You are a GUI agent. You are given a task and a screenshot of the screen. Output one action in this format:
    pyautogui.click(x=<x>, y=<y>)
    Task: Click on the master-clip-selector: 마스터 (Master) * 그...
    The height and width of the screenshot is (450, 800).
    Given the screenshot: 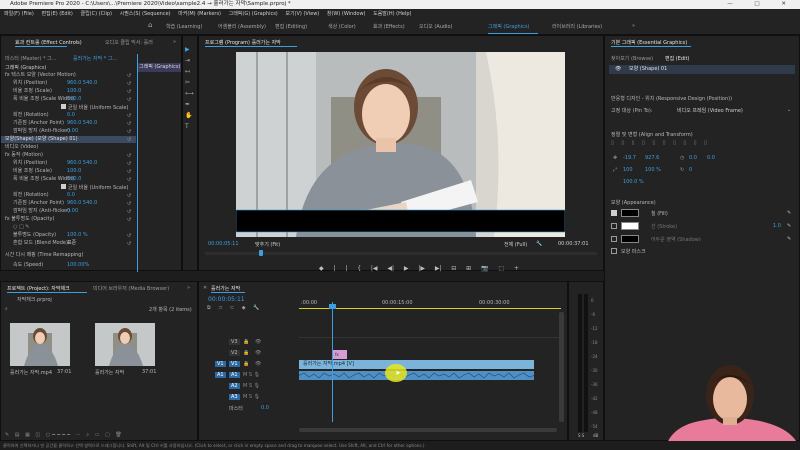 What is the action you would take?
    pyautogui.click(x=30, y=58)
    